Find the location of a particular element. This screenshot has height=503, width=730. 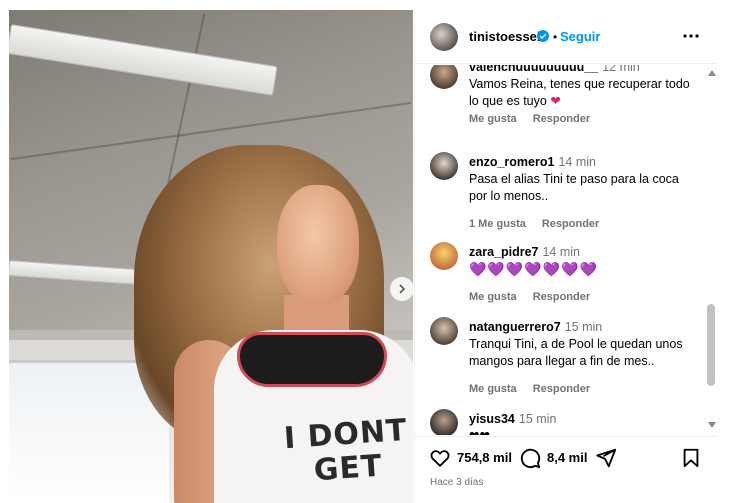

comment-actions: 1 Me gusta Responder is located at coordinates (542, 224).